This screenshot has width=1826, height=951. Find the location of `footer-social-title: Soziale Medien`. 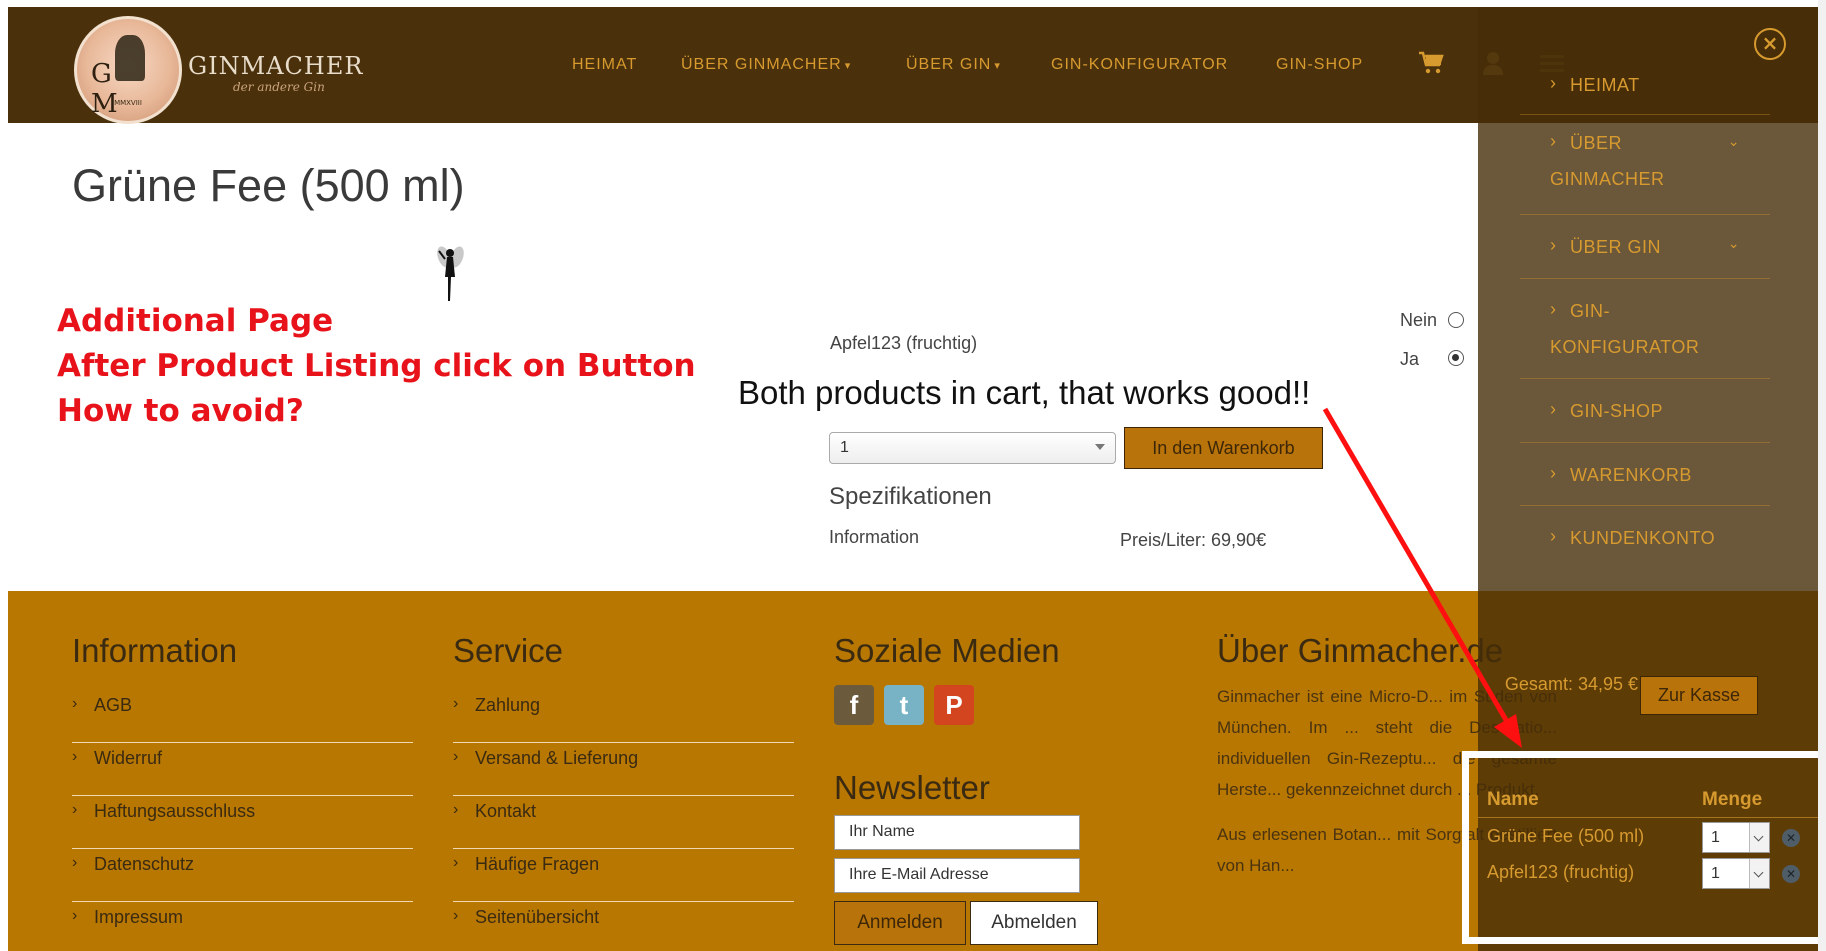

footer-social-title: Soziale Medien is located at coordinates (947, 650).